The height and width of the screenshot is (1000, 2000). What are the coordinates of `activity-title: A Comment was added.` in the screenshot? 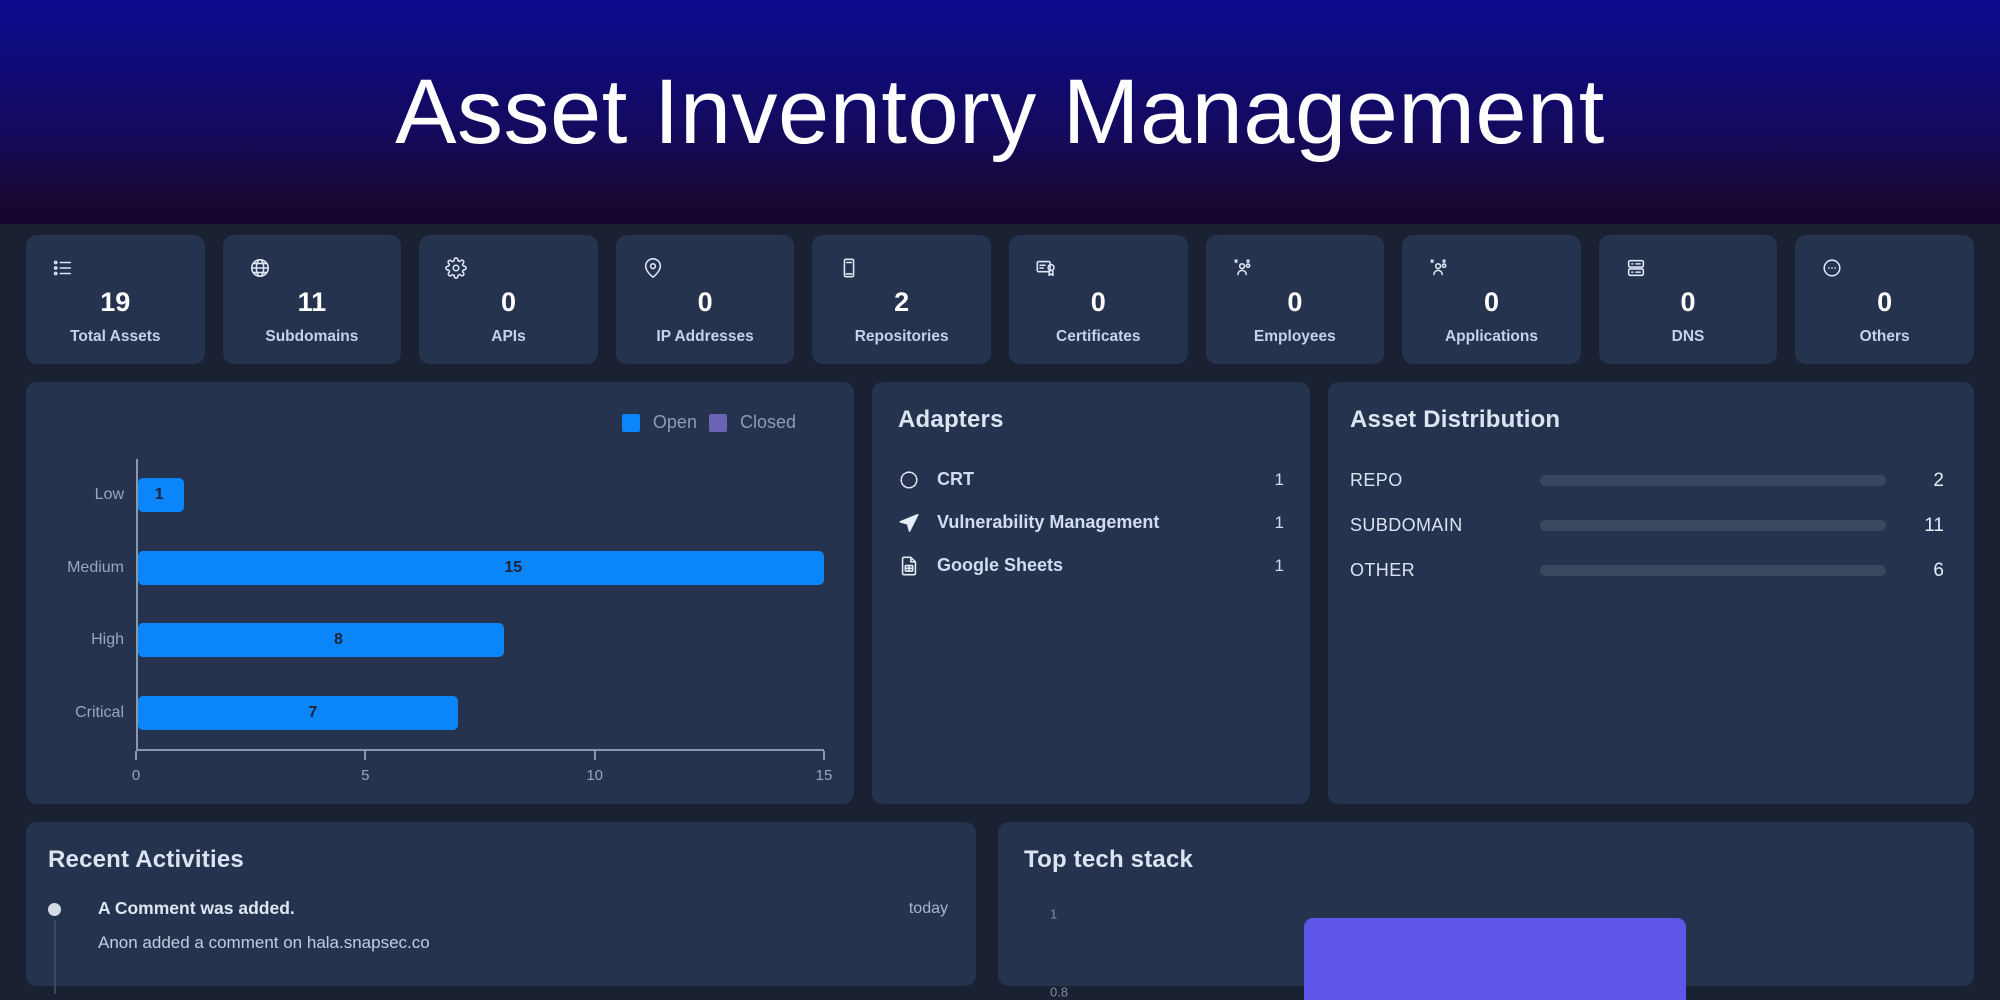 It's located at (196, 908).